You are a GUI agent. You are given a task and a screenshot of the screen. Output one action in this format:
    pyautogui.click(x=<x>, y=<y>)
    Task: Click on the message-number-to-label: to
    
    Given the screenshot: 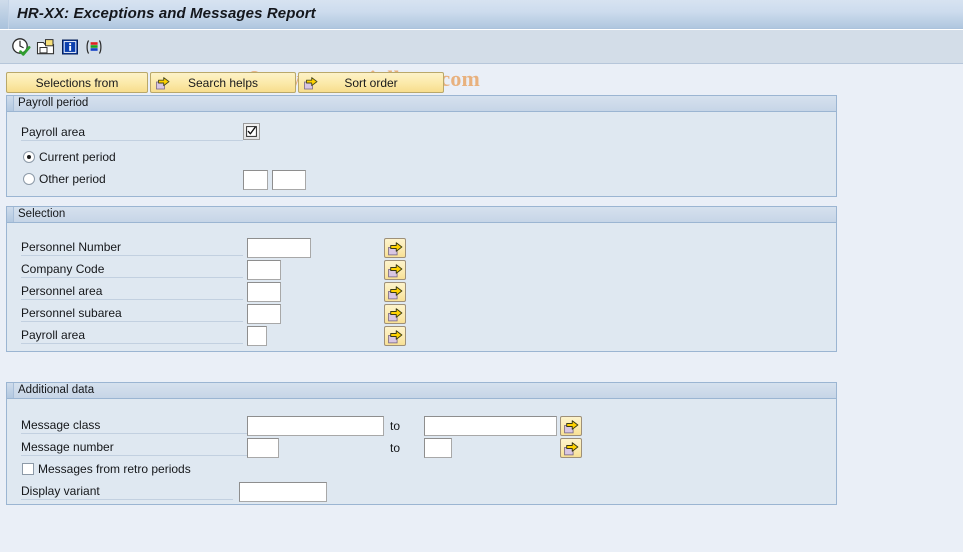 What is the action you would take?
    pyautogui.click(x=395, y=448)
    